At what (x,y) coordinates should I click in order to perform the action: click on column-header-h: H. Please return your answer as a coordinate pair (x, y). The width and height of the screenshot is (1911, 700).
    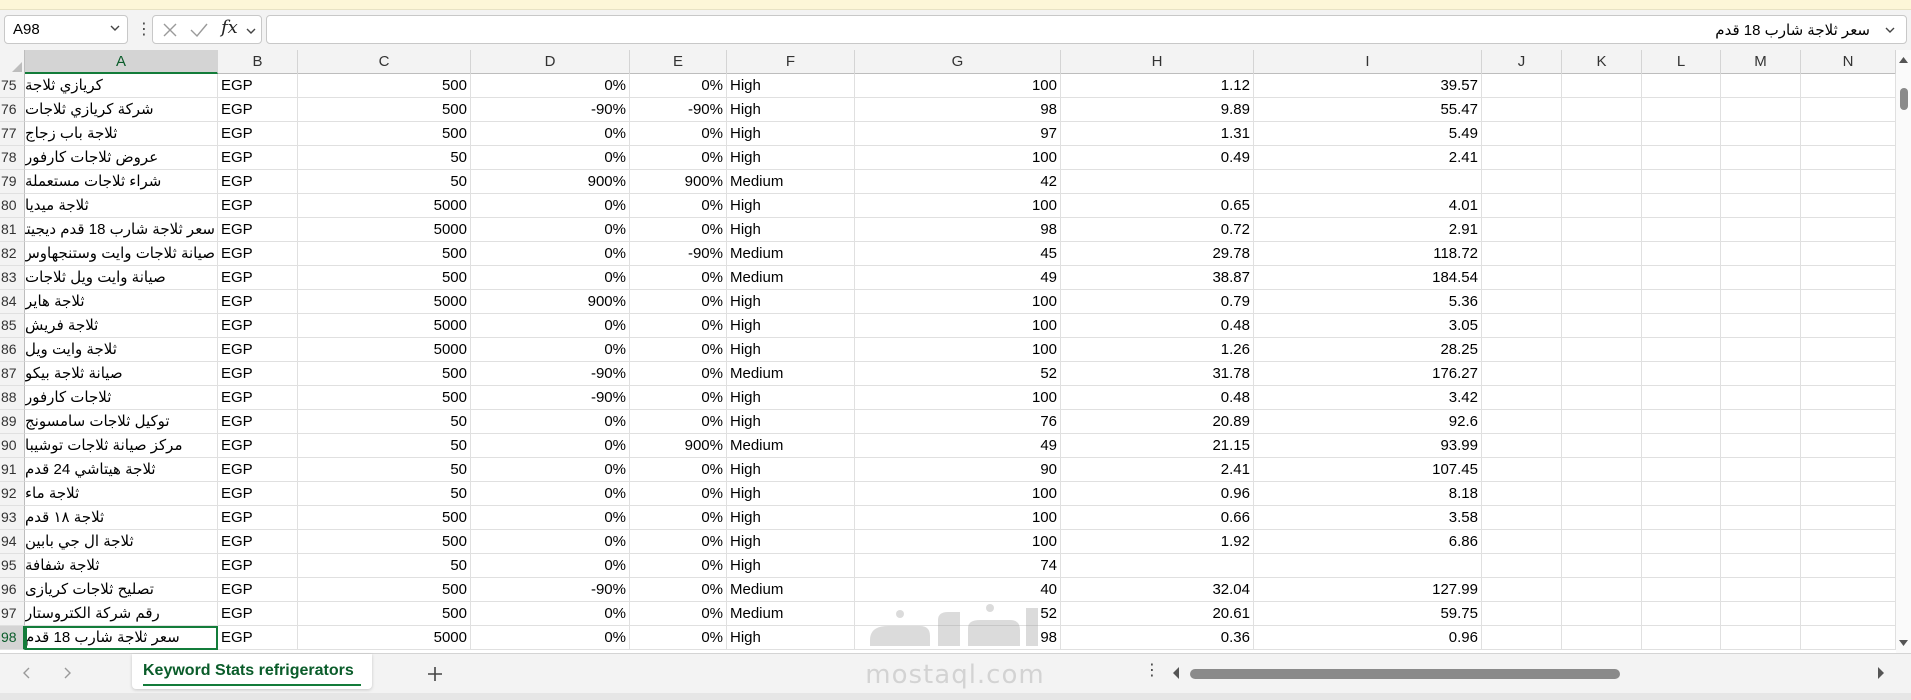
    Looking at the image, I should click on (1157, 62).